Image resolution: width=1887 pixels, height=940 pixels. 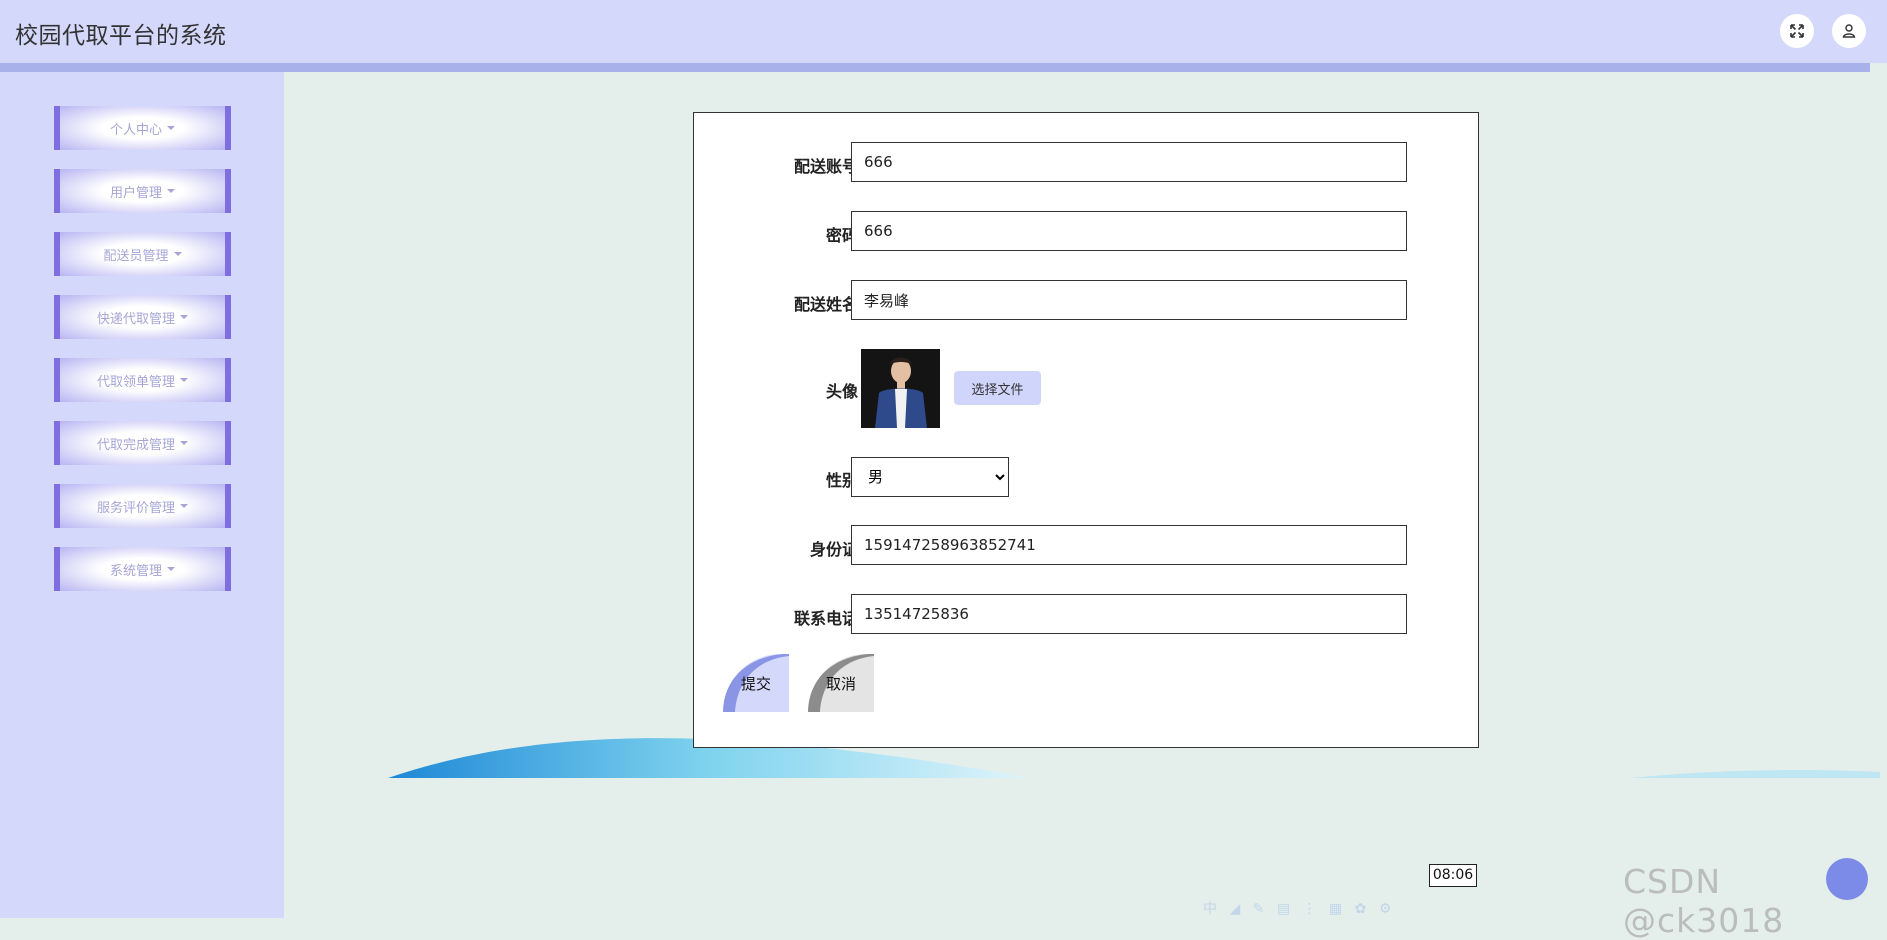 I want to click on submit-button: 提交, so click(x=756, y=683).